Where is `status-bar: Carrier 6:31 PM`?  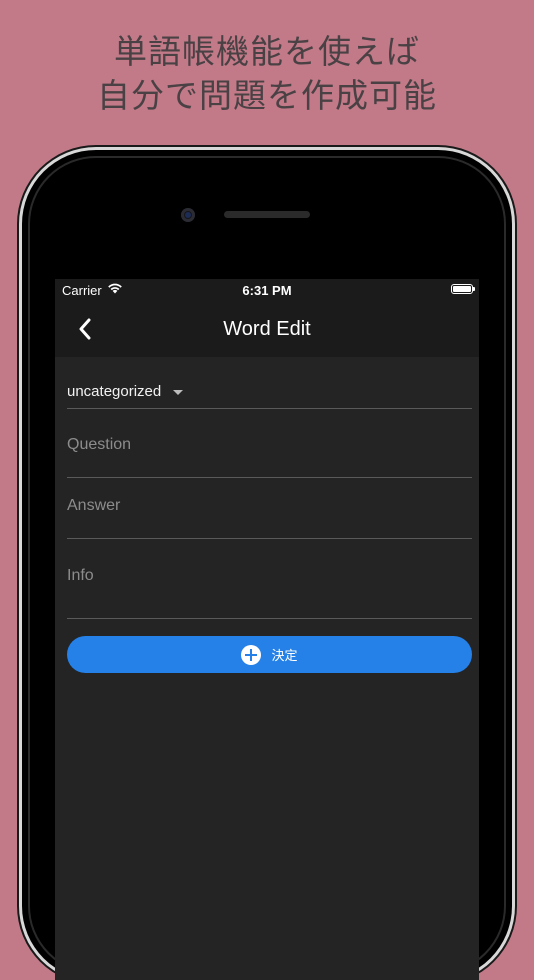
status-bar: Carrier 6:31 PM is located at coordinates (267, 290).